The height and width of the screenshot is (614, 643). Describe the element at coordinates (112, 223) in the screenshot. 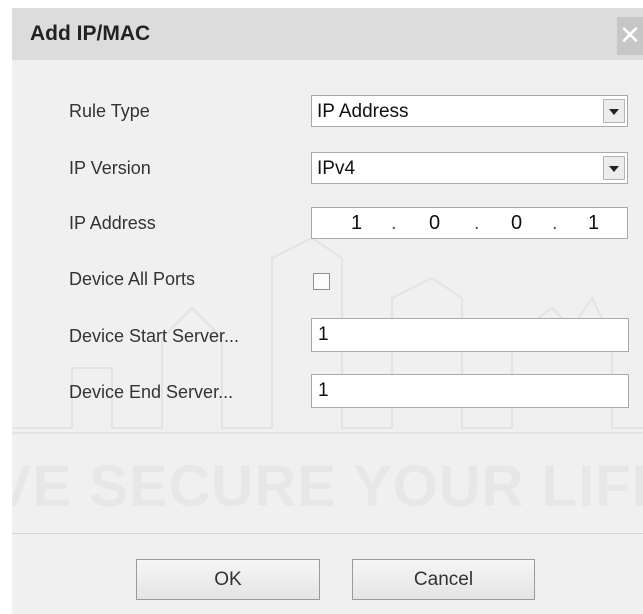

I see `ip-address-label: IP Address` at that location.